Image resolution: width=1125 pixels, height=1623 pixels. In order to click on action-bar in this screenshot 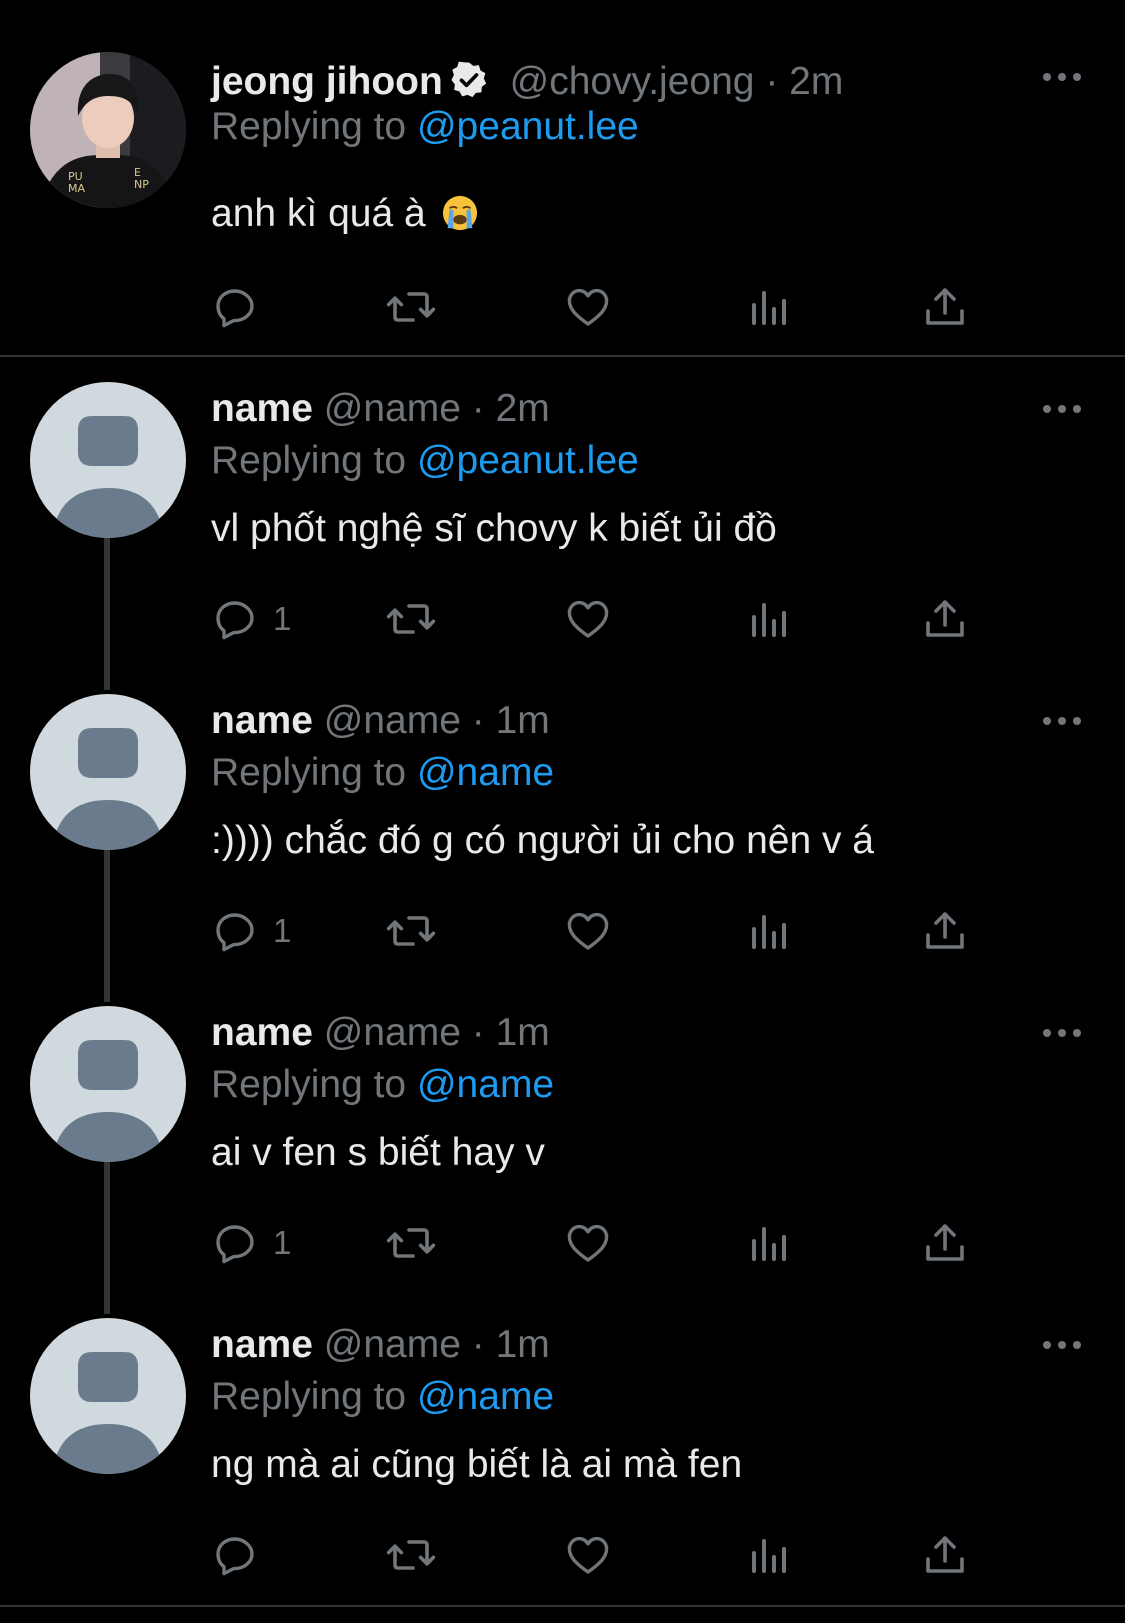, I will do `click(611, 1555)`.